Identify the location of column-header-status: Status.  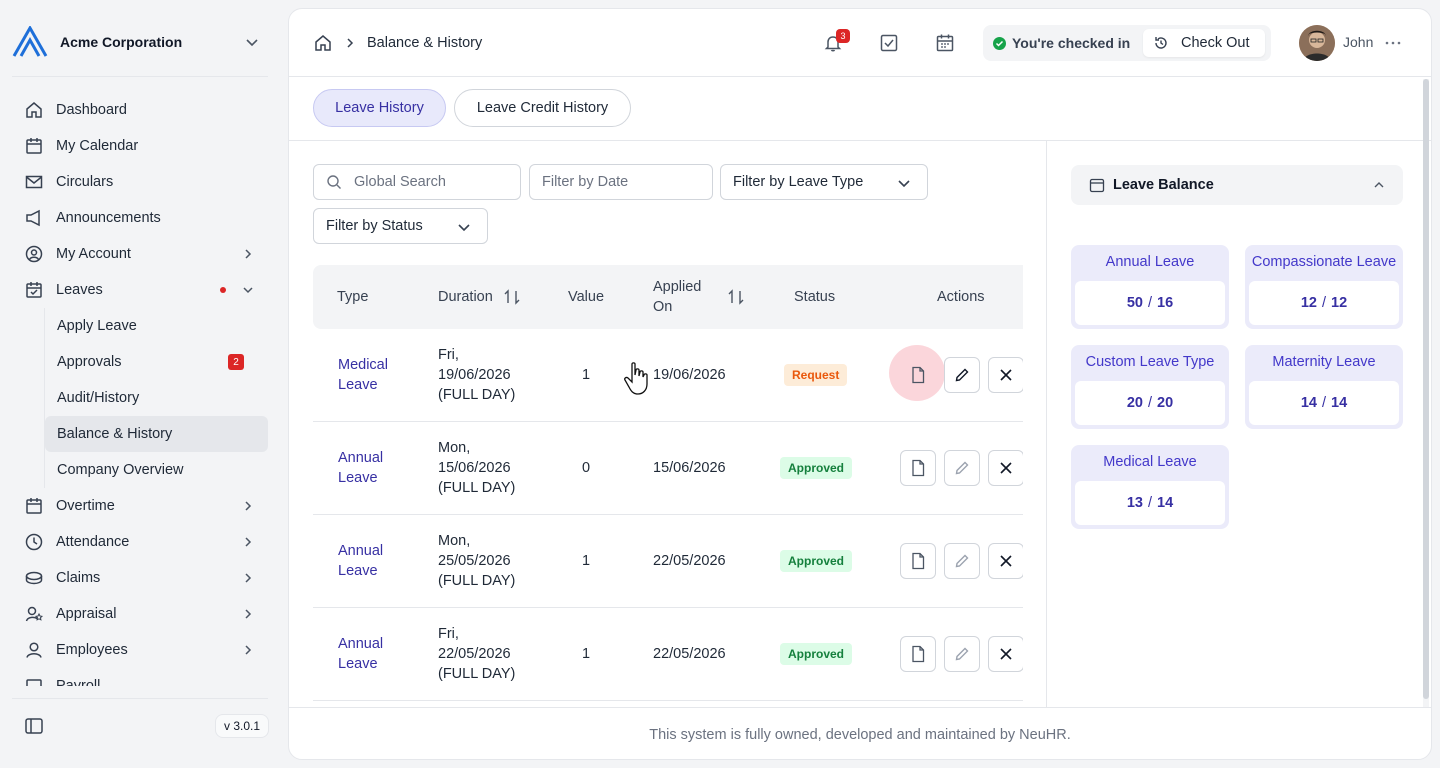
(815, 297).